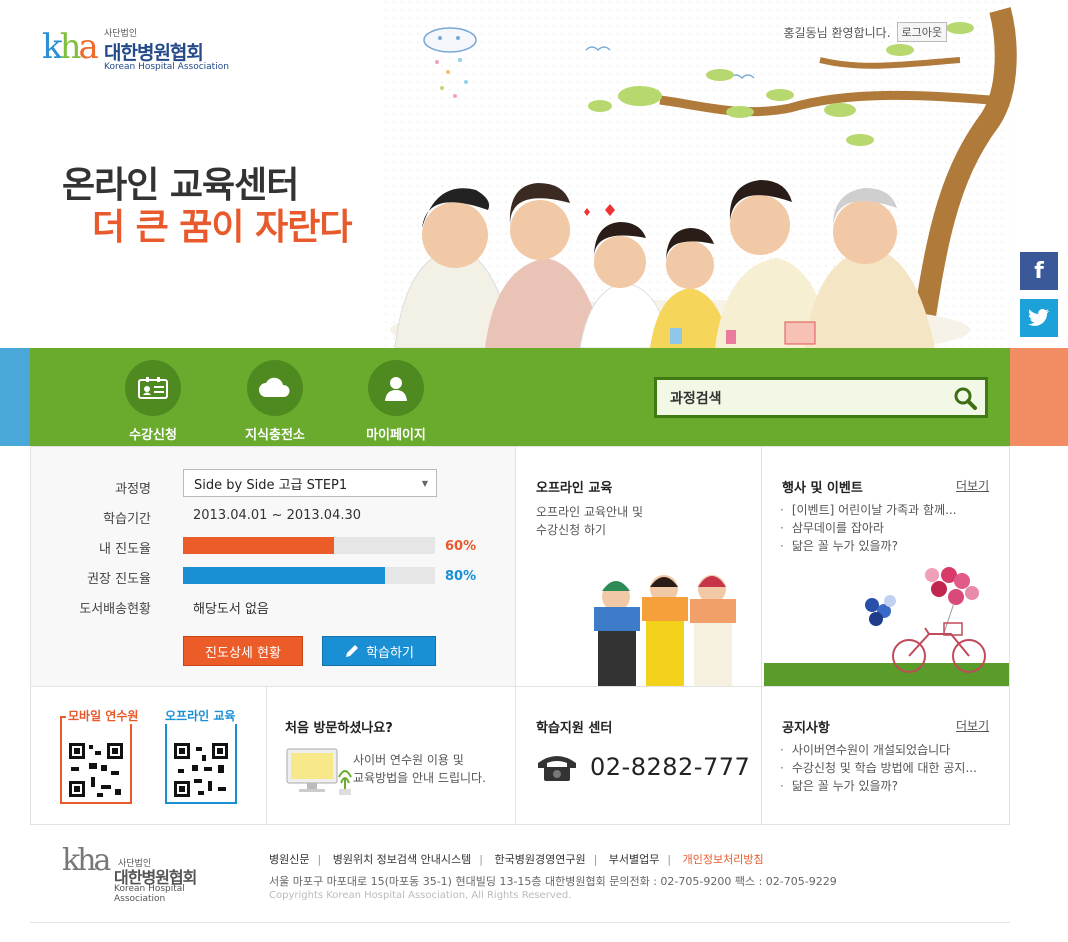 Image resolution: width=1068 pixels, height=942 pixels. What do you see at coordinates (319, 771) in the screenshot?
I see `monitor-icon` at bounding box center [319, 771].